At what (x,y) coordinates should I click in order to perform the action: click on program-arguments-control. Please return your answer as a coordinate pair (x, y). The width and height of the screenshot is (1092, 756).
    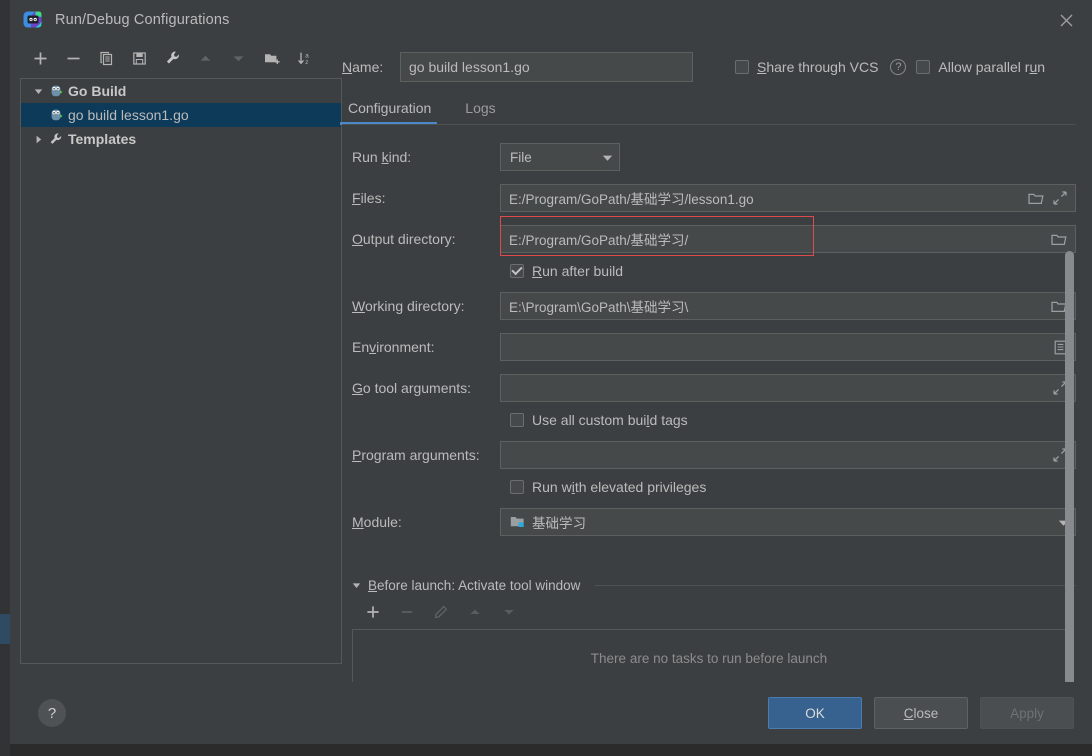
    Looking at the image, I should click on (788, 455).